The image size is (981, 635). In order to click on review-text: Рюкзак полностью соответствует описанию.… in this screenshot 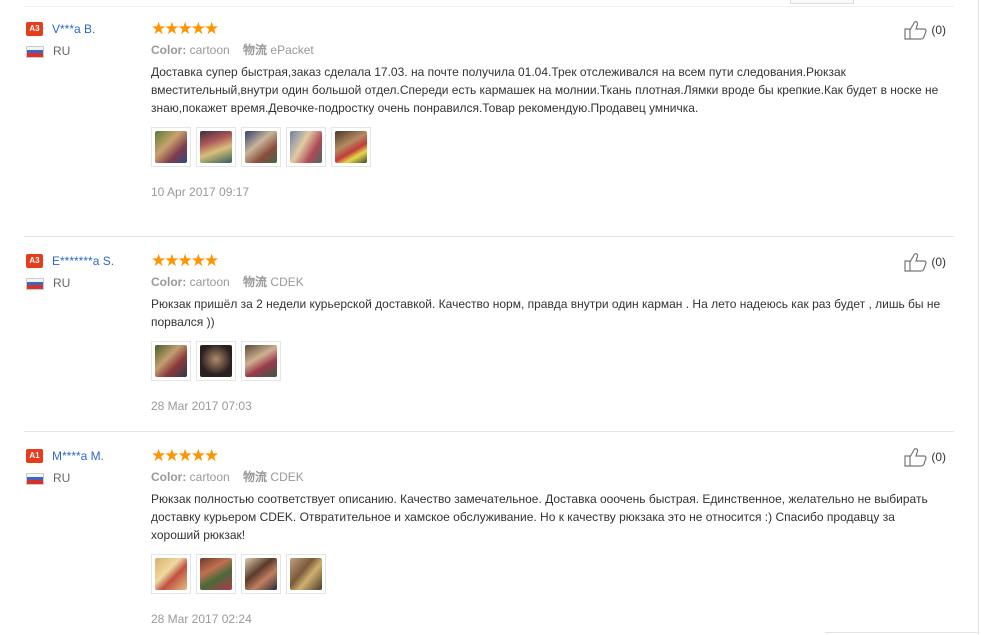, I will do `click(539, 517)`.